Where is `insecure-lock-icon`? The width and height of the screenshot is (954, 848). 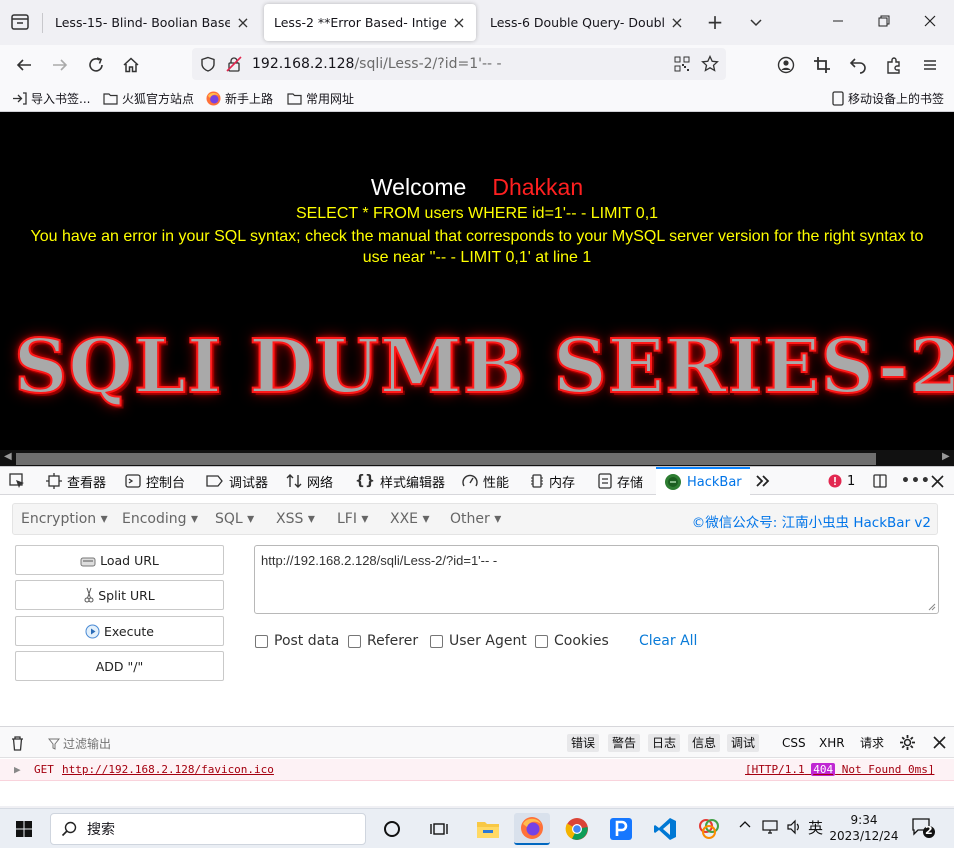 insecure-lock-icon is located at coordinates (234, 64).